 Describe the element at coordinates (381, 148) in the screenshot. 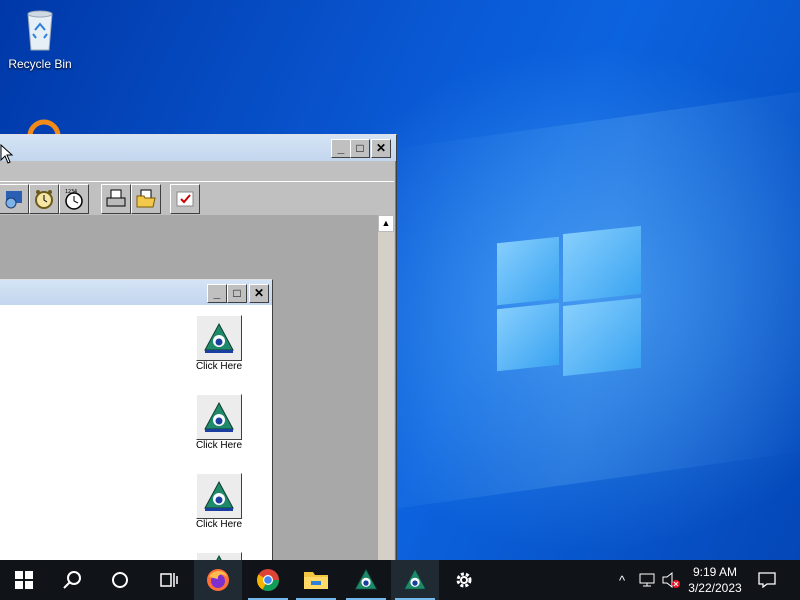

I see `main-close-button: ✕` at that location.